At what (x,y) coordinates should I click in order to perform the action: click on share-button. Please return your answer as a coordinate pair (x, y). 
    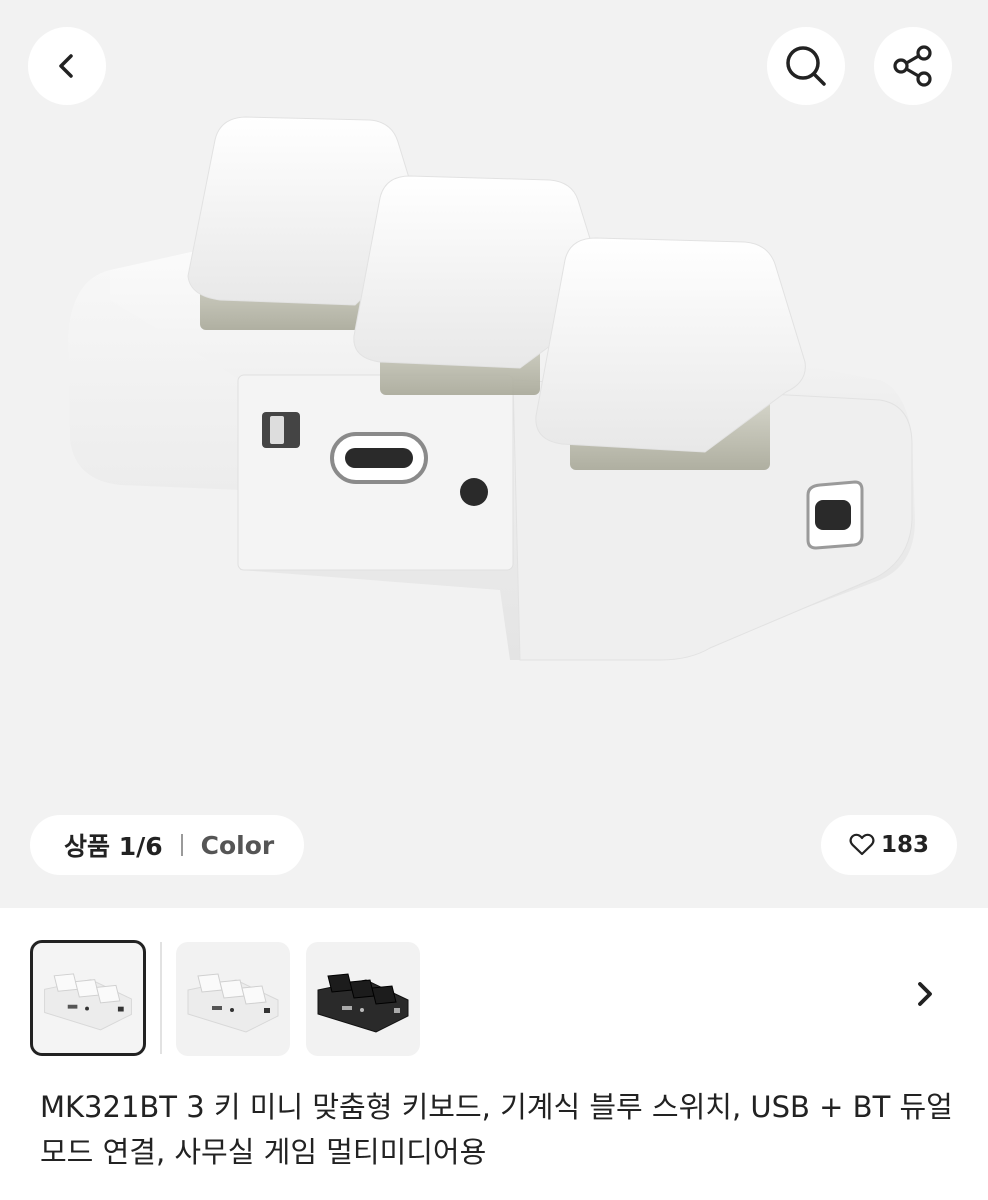
    Looking at the image, I should click on (913, 66).